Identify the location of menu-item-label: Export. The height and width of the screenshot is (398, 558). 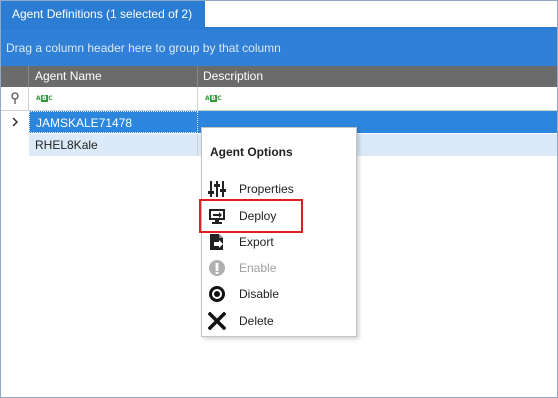
(256, 242).